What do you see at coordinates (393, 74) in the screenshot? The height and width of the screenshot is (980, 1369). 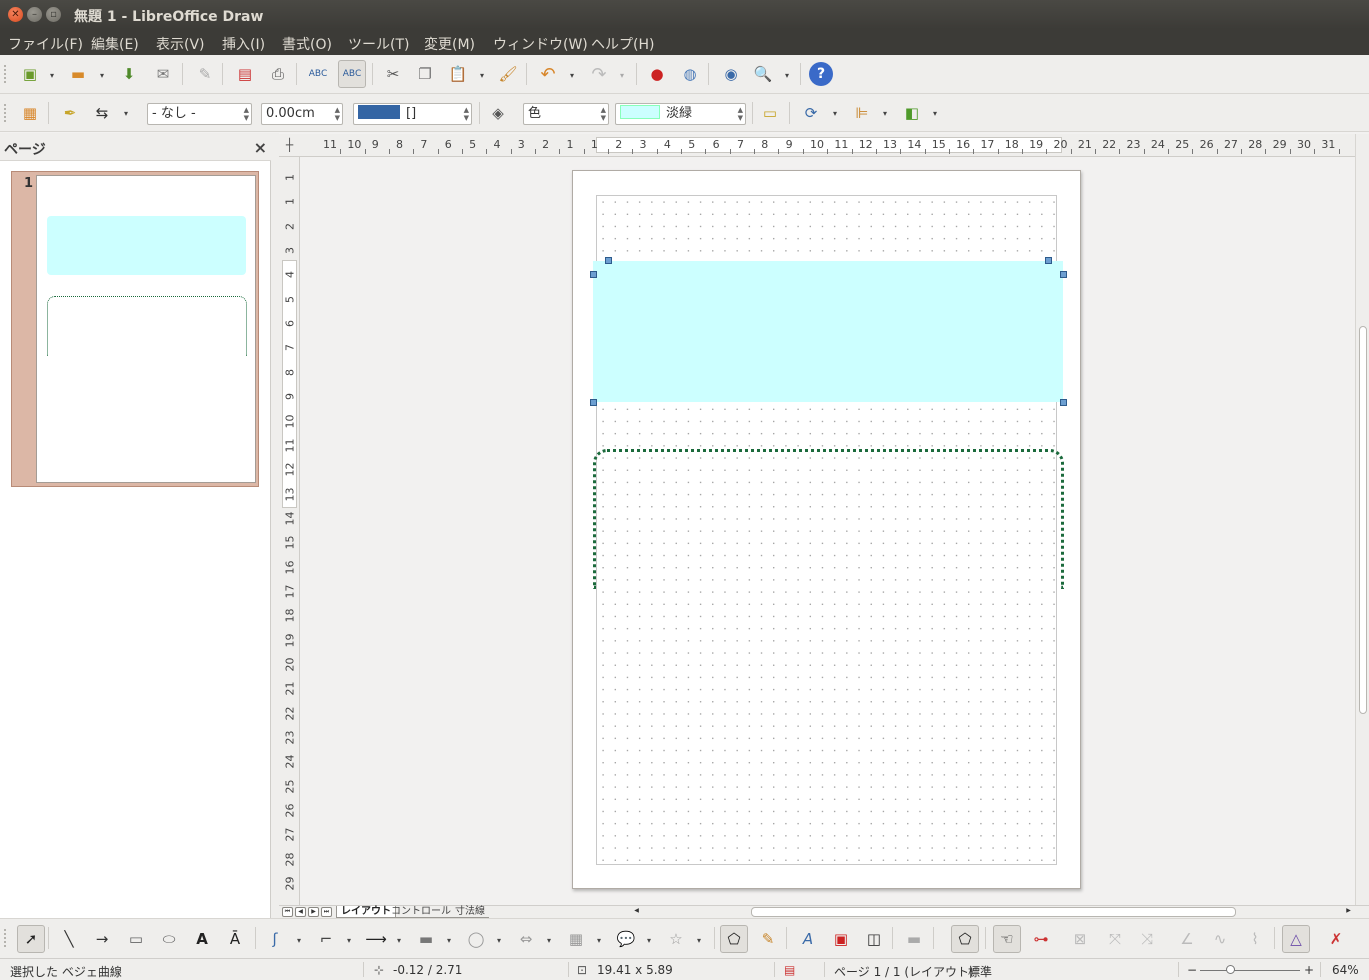 I see `cut-icon: ✂` at bounding box center [393, 74].